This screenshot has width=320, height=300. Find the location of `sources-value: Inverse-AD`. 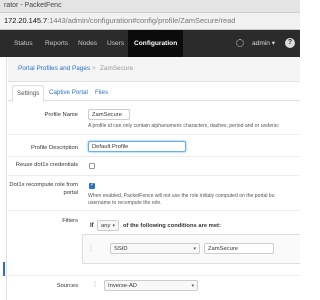

sources-value: Inverse-AD is located at coordinates (122, 286).